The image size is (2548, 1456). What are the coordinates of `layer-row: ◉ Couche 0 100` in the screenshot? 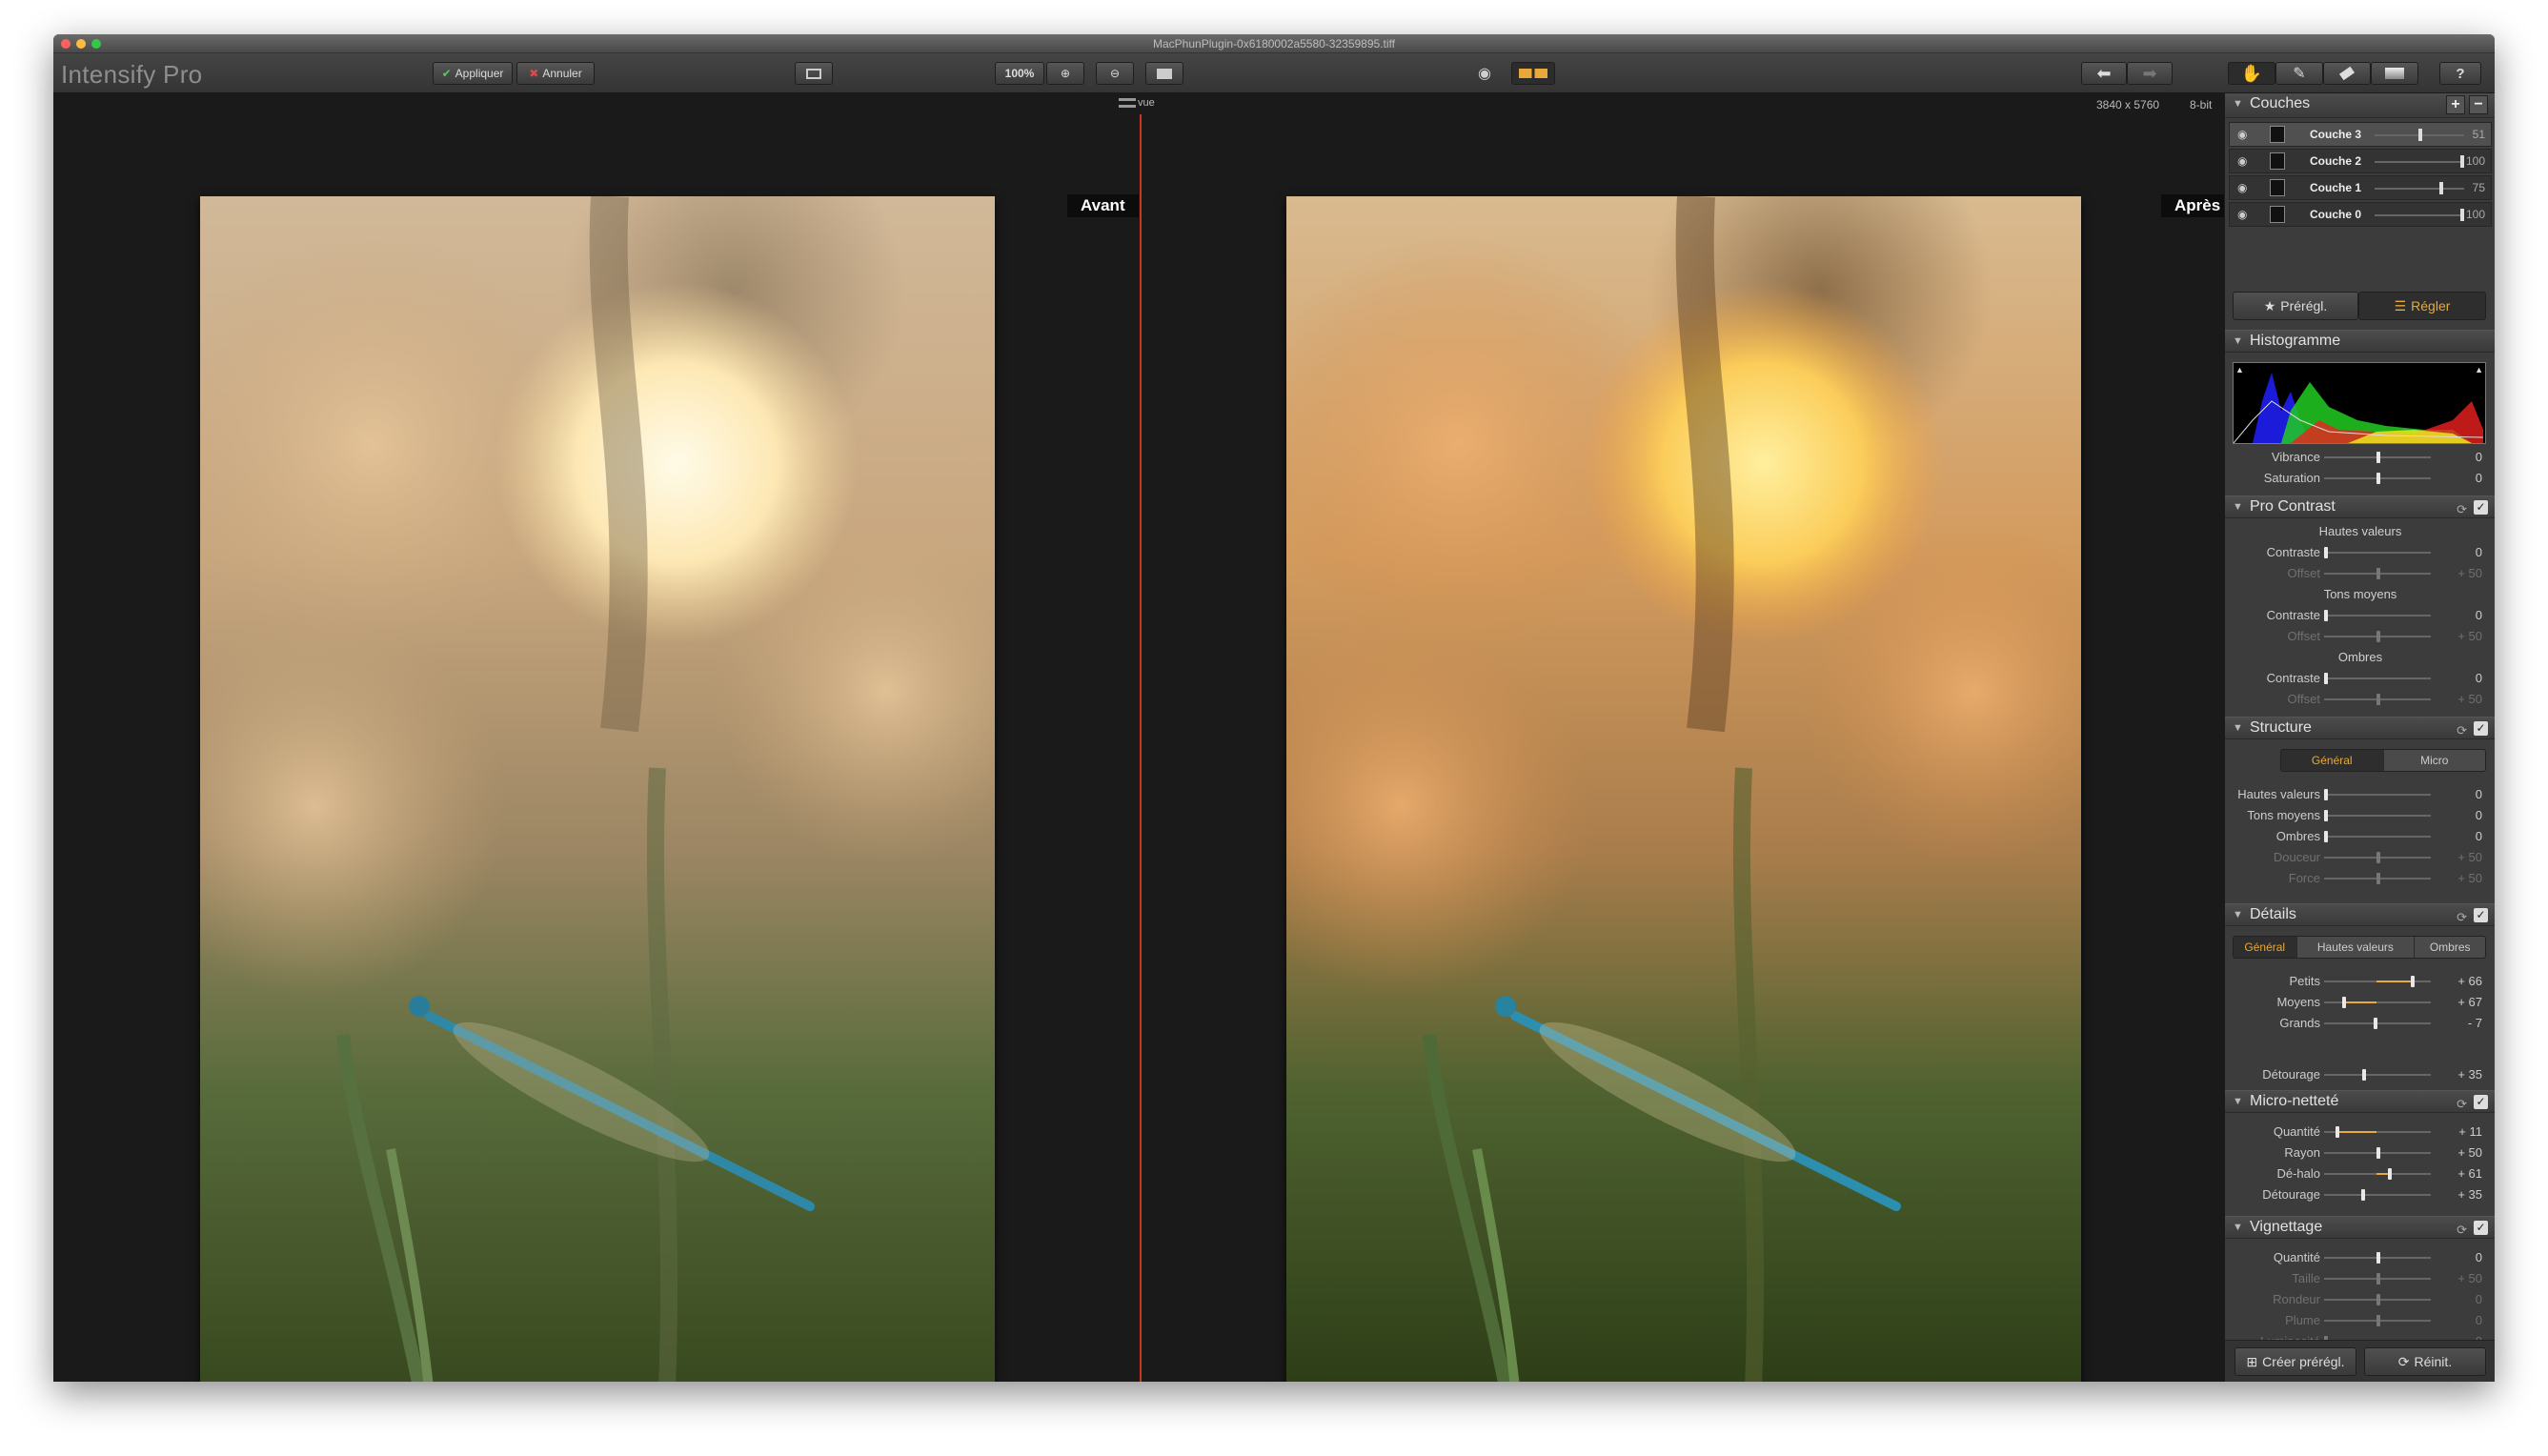 It's located at (2361, 214).